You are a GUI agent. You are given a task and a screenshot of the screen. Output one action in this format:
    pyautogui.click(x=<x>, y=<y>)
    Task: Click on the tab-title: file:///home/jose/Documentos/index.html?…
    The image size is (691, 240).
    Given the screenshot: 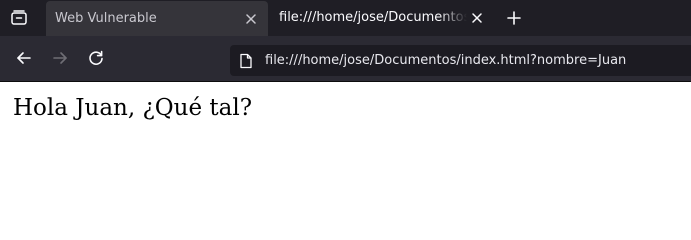 What is the action you would take?
    pyautogui.click(x=373, y=17)
    